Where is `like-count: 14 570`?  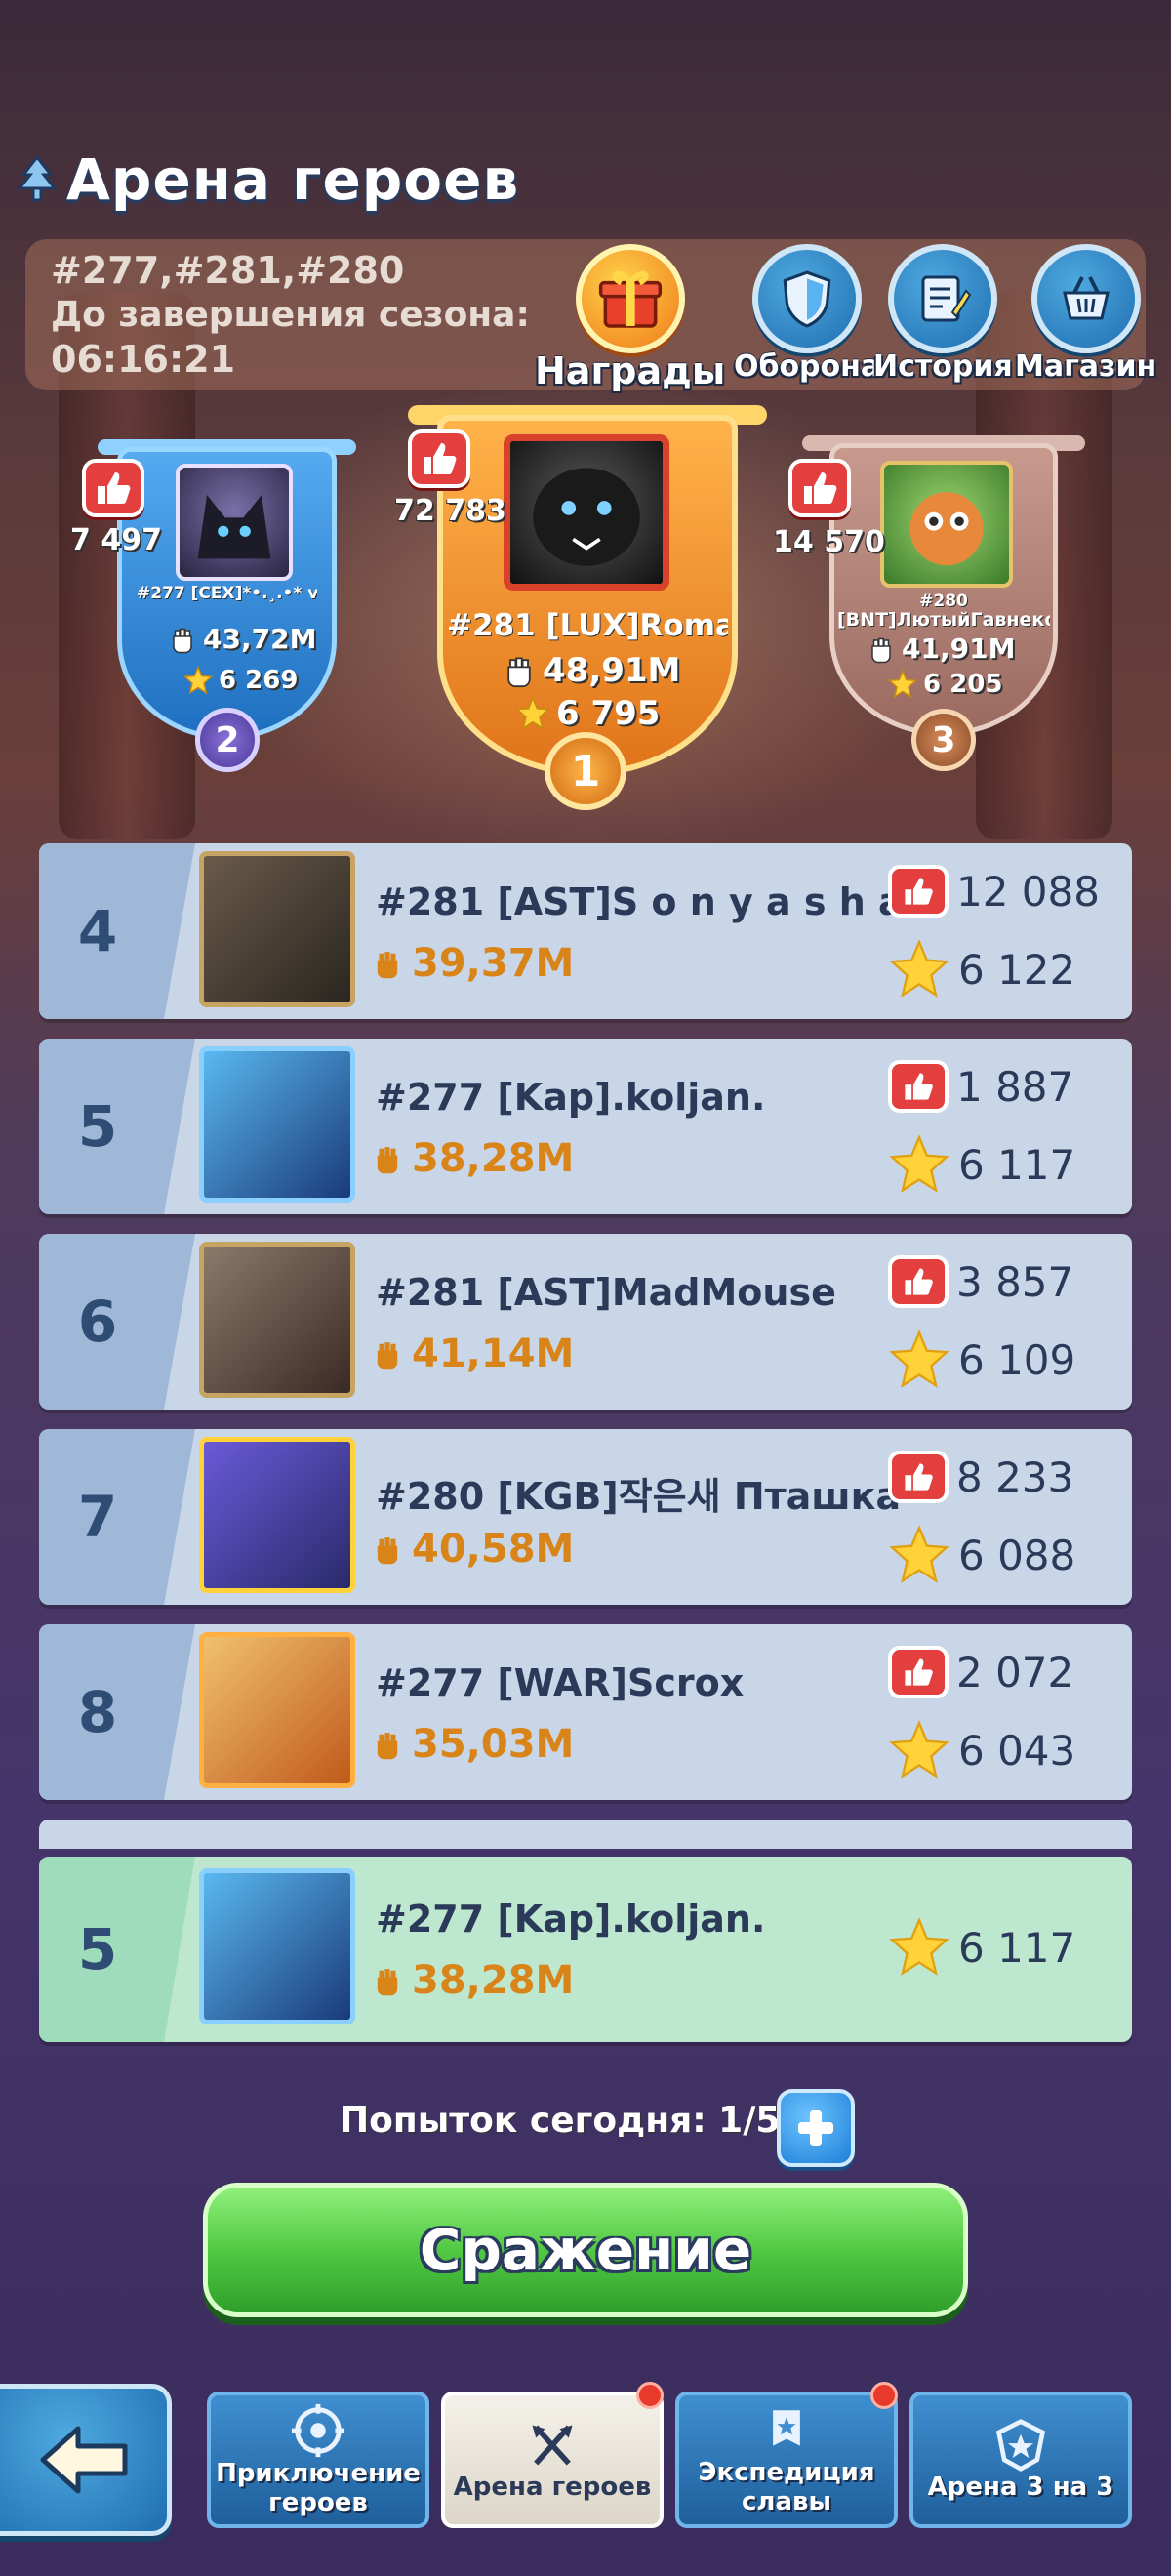 like-count: 14 570 is located at coordinates (829, 542).